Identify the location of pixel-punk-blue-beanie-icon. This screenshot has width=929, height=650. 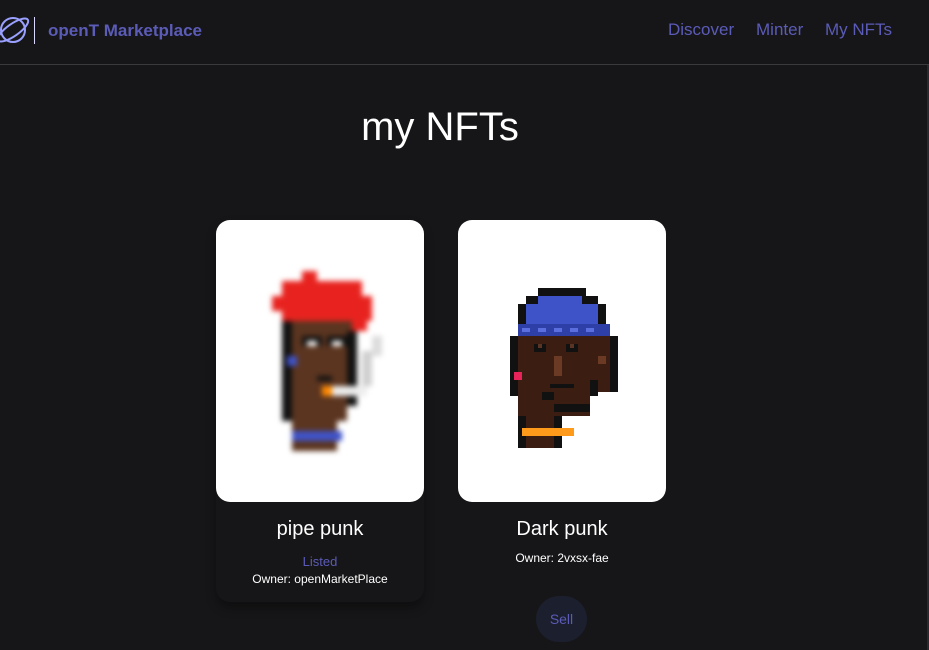
(564, 368).